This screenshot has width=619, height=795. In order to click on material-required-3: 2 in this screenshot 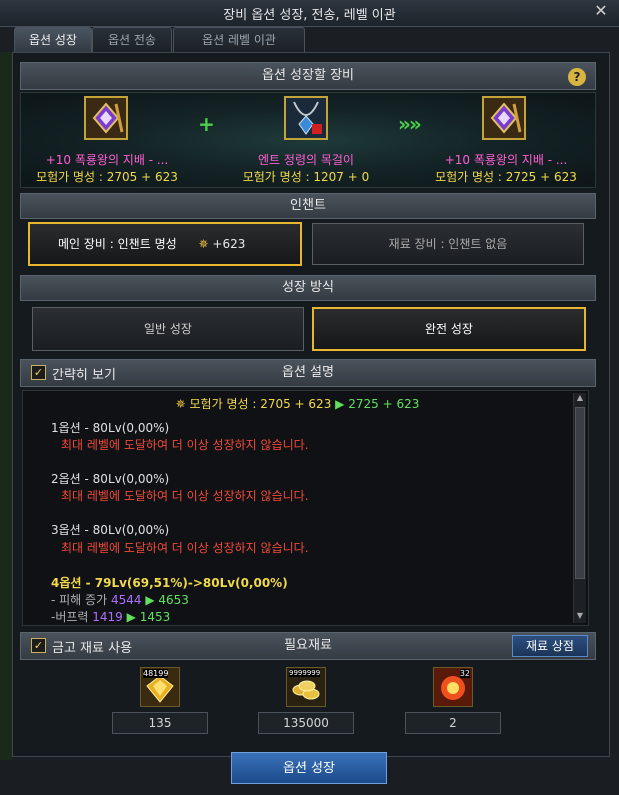, I will do `click(453, 723)`.